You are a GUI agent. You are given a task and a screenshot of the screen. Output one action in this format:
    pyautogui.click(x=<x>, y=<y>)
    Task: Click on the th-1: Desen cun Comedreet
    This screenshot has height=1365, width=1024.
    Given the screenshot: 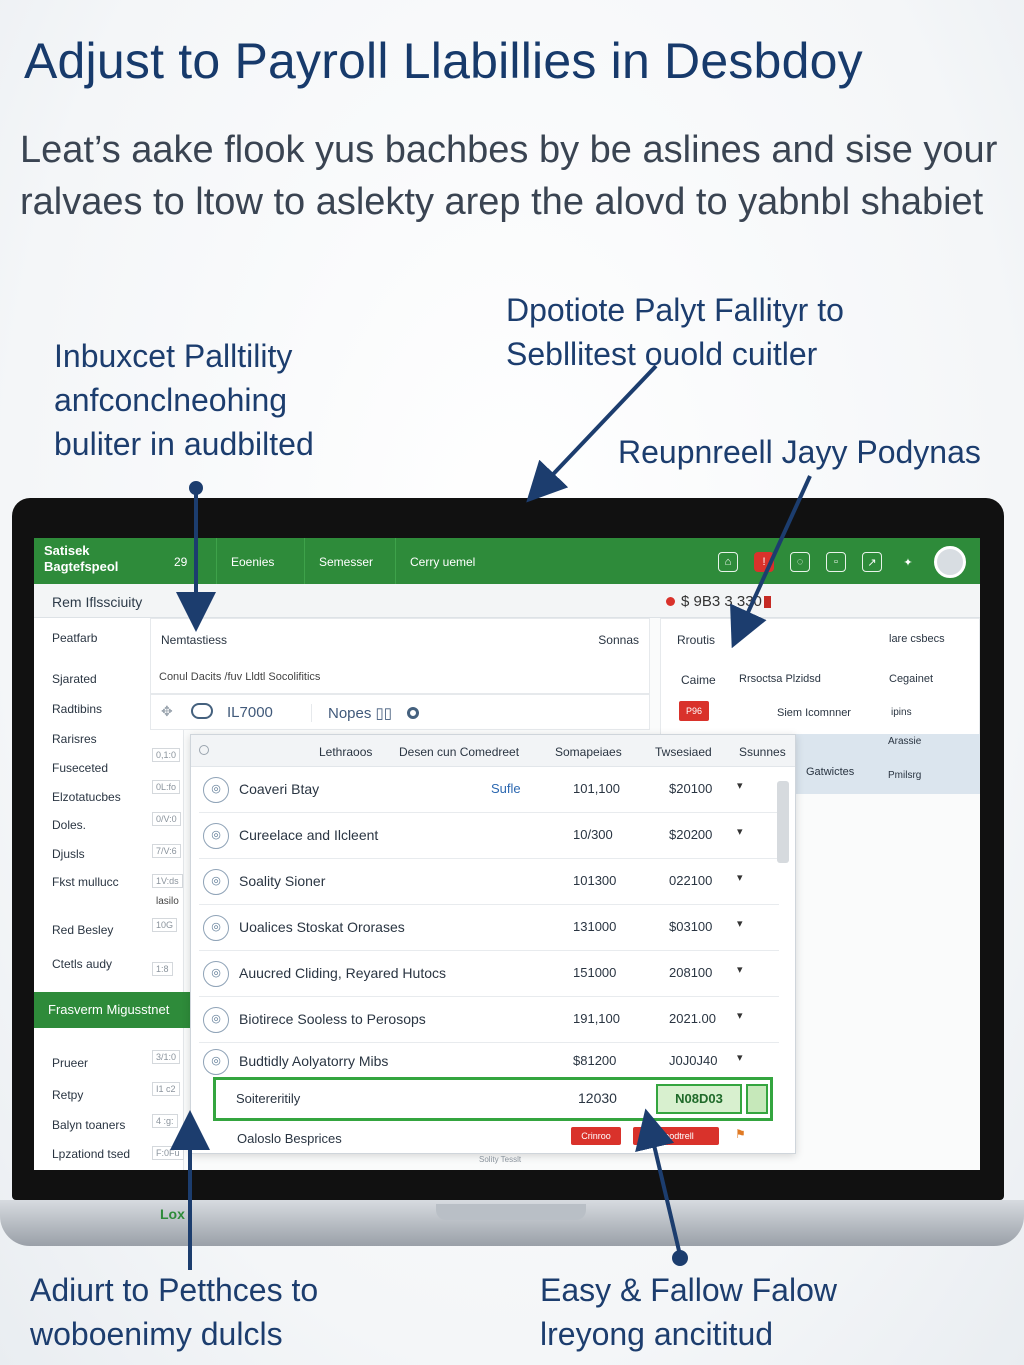 What is the action you would take?
    pyautogui.click(x=459, y=752)
    